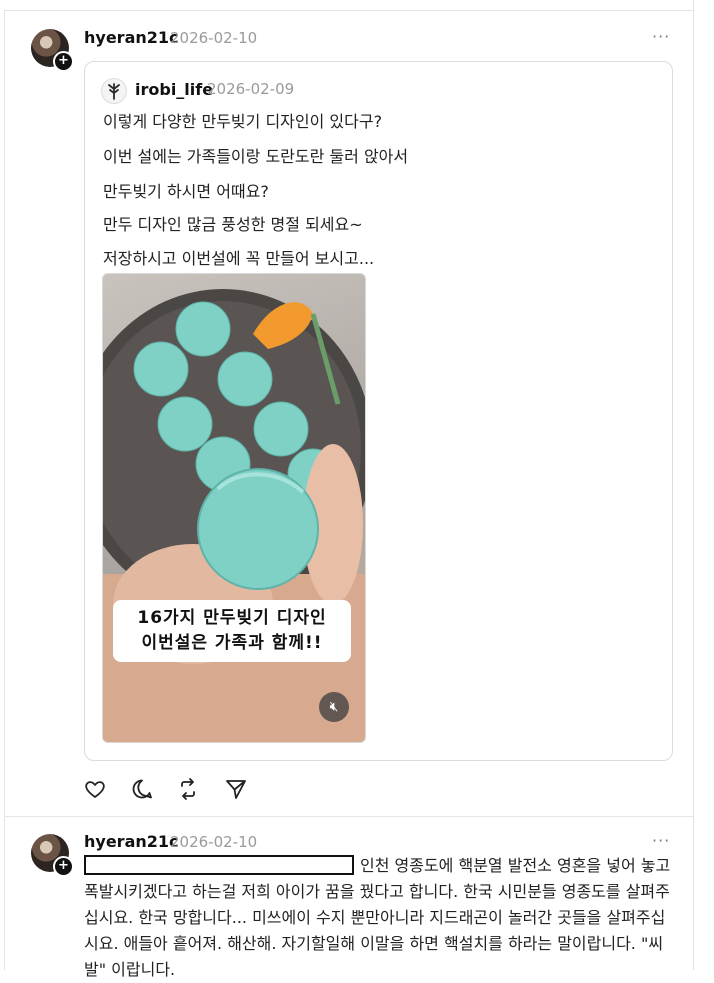  Describe the element at coordinates (131, 37) in the screenshot. I see `post-username: hyeran21c` at that location.